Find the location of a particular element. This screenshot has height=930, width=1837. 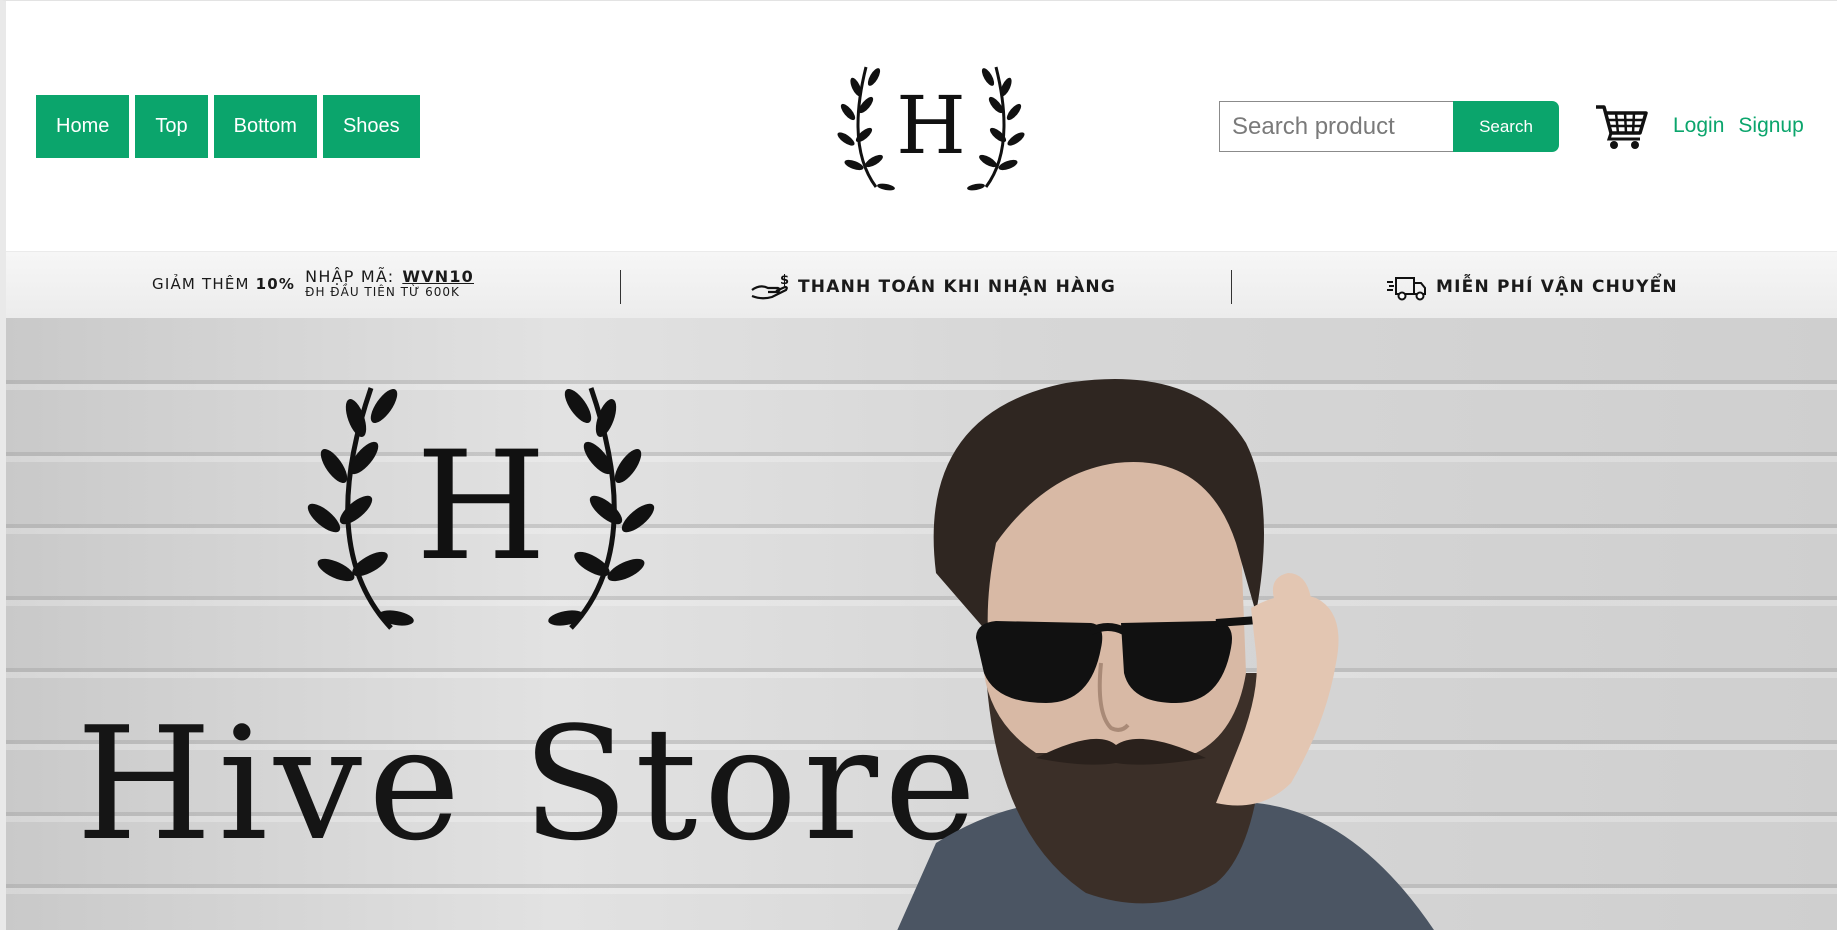

code-stack: NHẬP MÃ: WVN10 ĐH ĐẦU TIÊN TỪ 600K is located at coordinates (389, 283).